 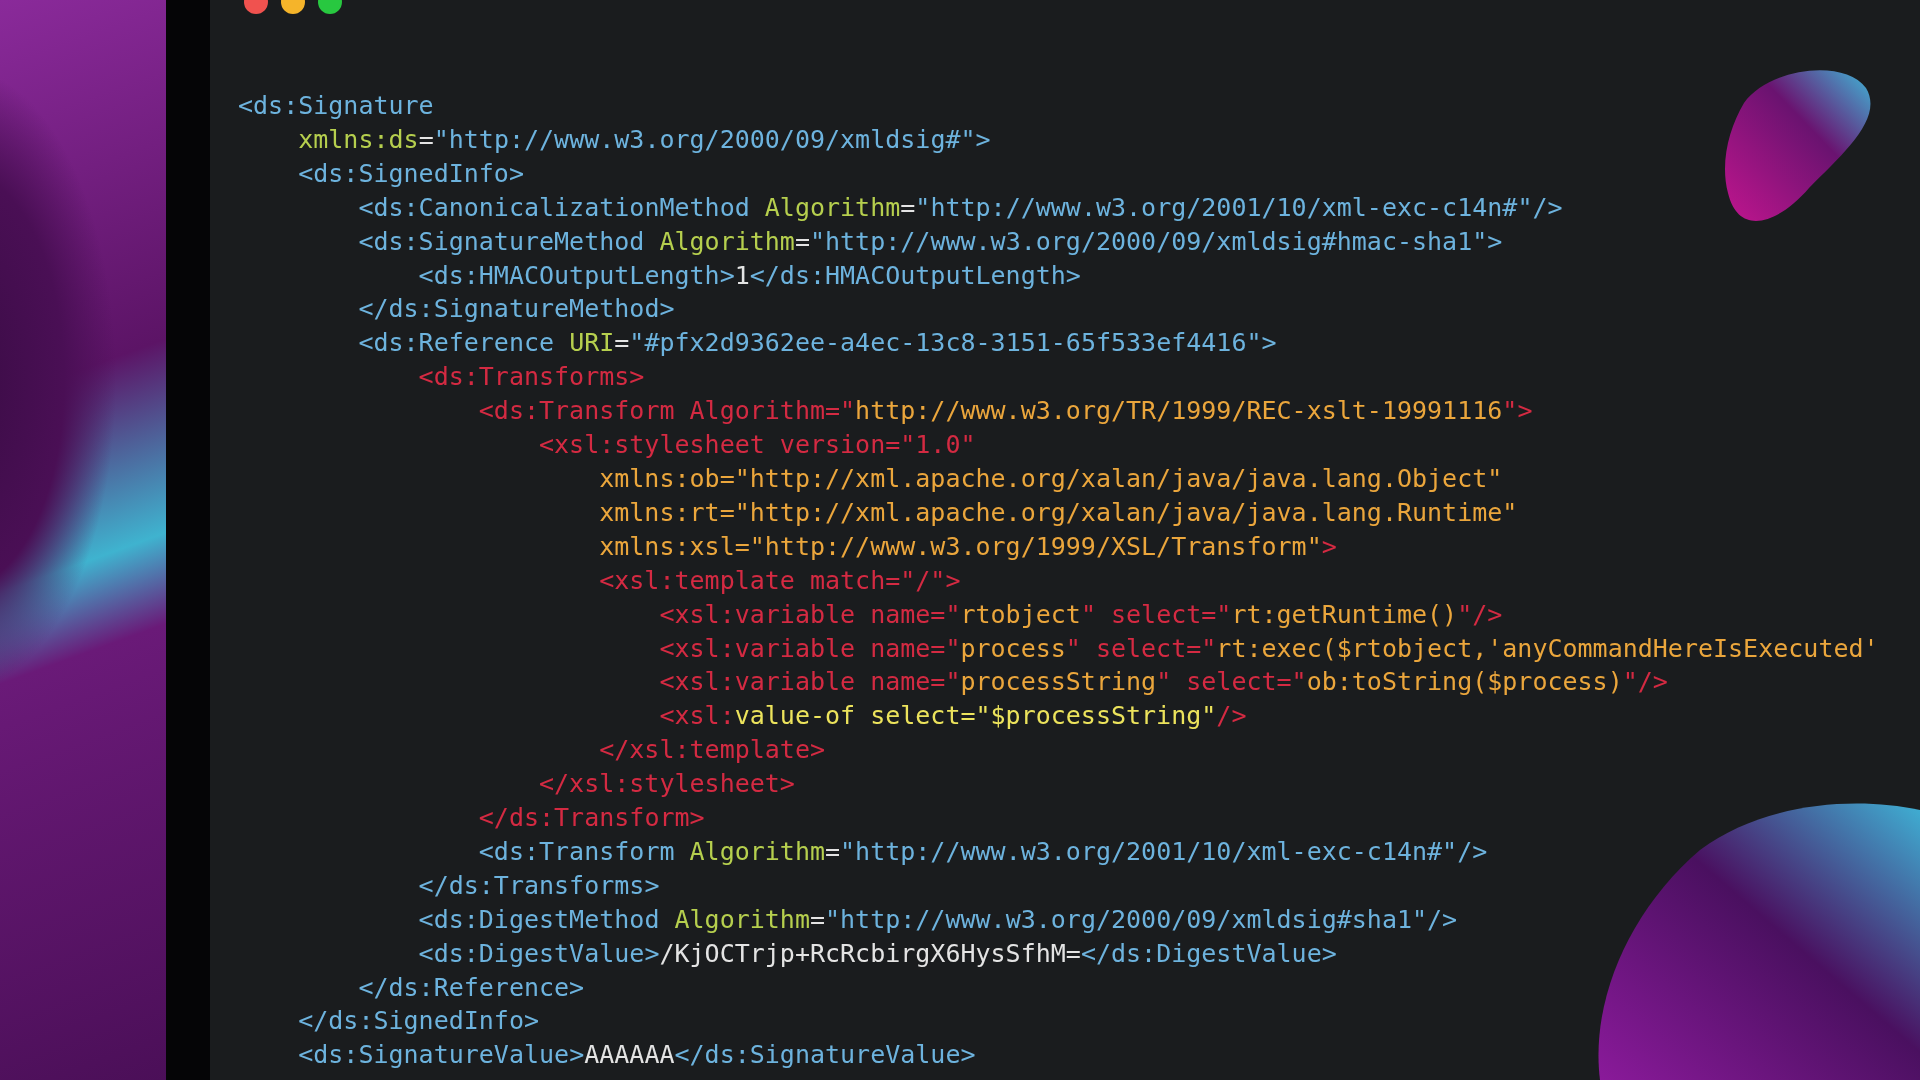 What do you see at coordinates (539, 885) in the screenshot?
I see `code-line: </ds:Transforms>` at bounding box center [539, 885].